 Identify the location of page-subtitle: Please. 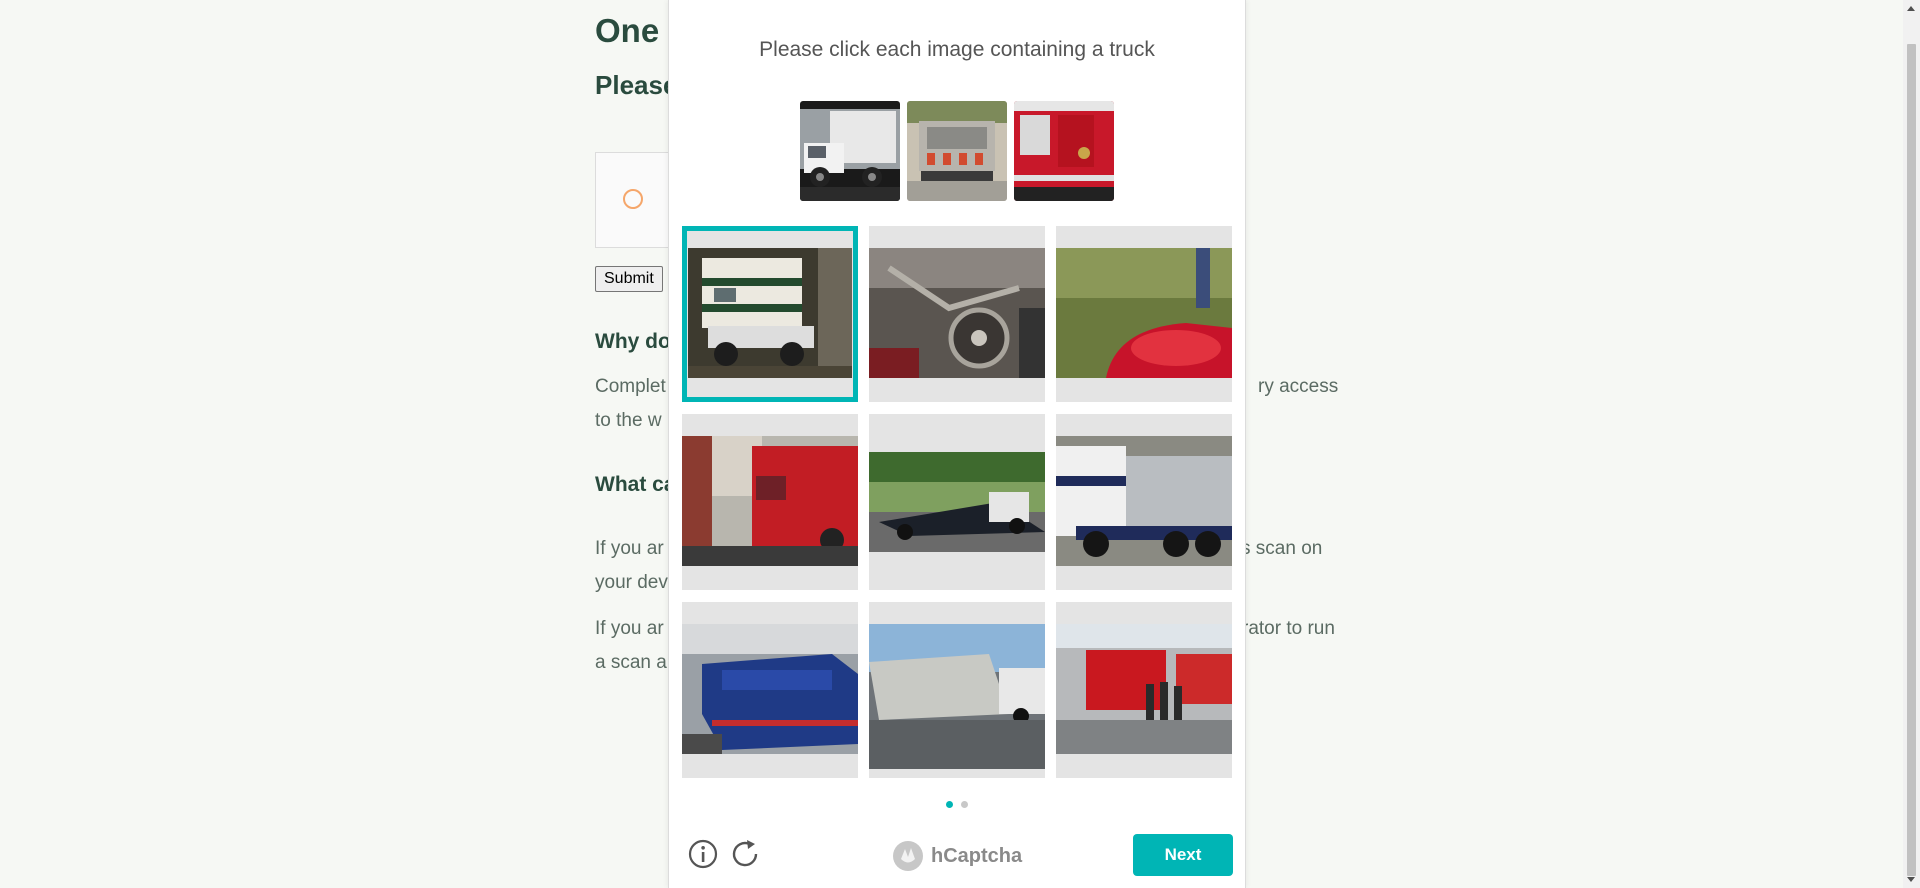
(636, 85).